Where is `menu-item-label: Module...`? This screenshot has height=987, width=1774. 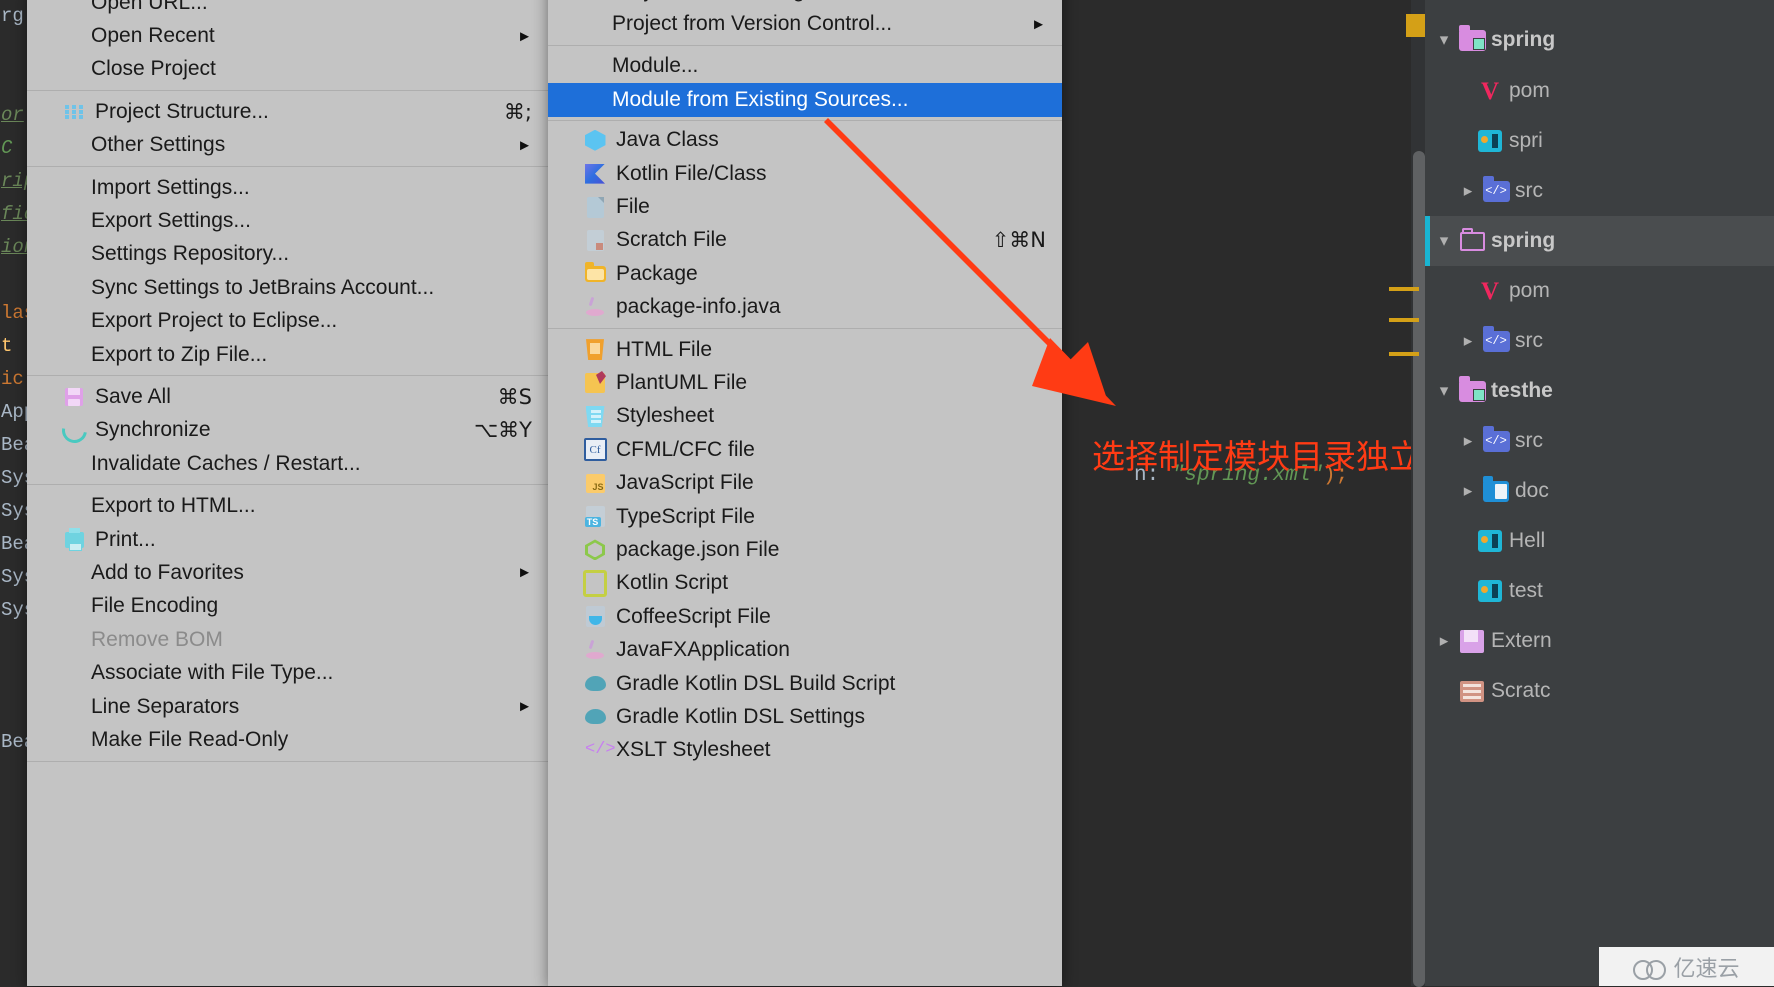
menu-item-label: Module... is located at coordinates (655, 66).